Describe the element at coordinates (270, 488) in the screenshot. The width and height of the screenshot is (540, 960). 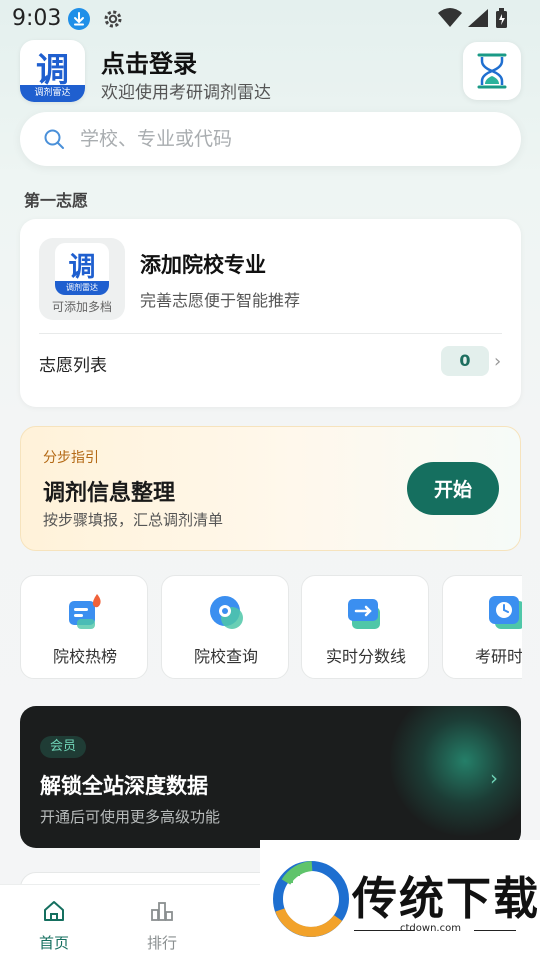
I see `step-guide-card: 分步指引 调剂信息整理 按步骤填报，汇总调剂清单 开始` at that location.